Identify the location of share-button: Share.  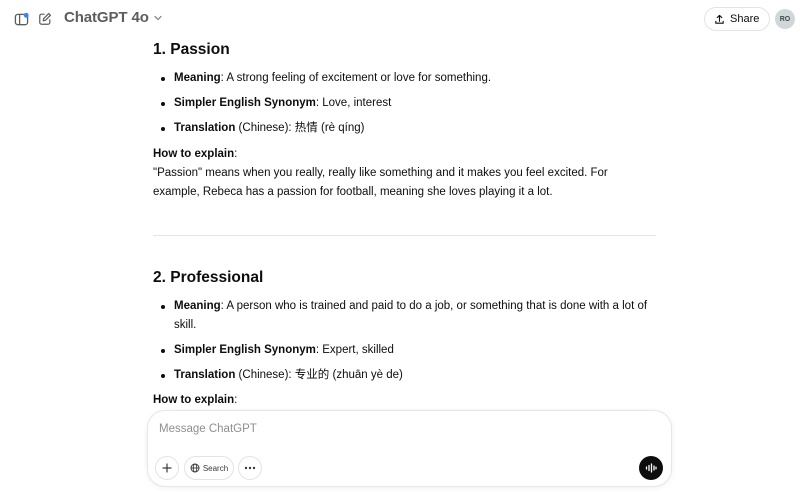
(737, 19).